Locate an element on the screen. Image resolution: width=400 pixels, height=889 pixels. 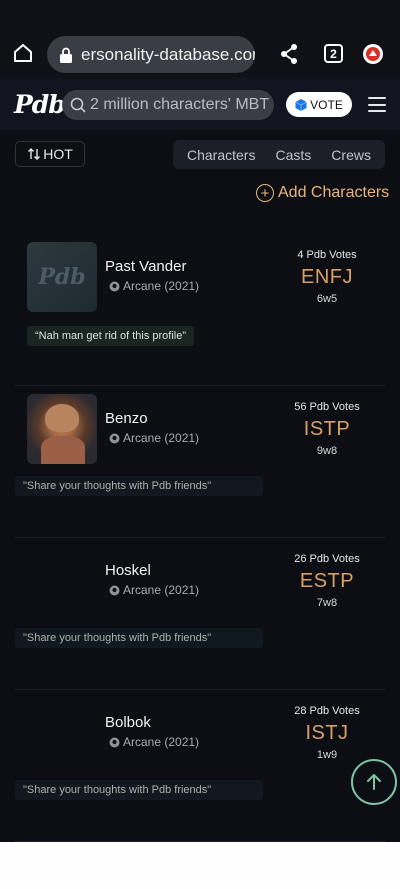
home-icon is located at coordinates (23, 53).